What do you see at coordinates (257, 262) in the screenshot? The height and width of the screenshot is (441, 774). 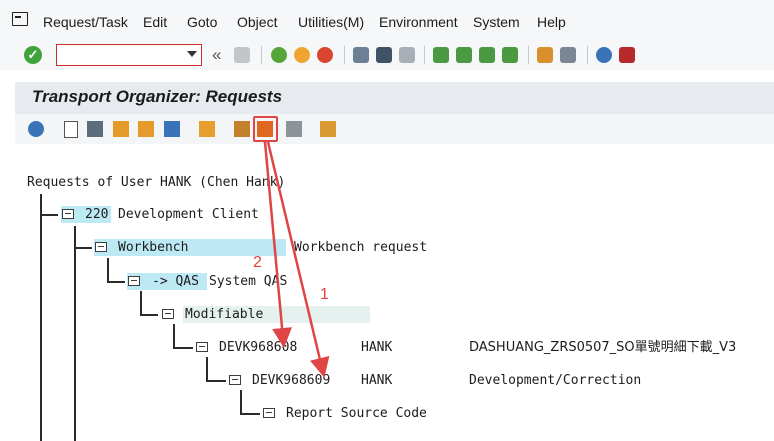 I see `annotation-2: 2` at bounding box center [257, 262].